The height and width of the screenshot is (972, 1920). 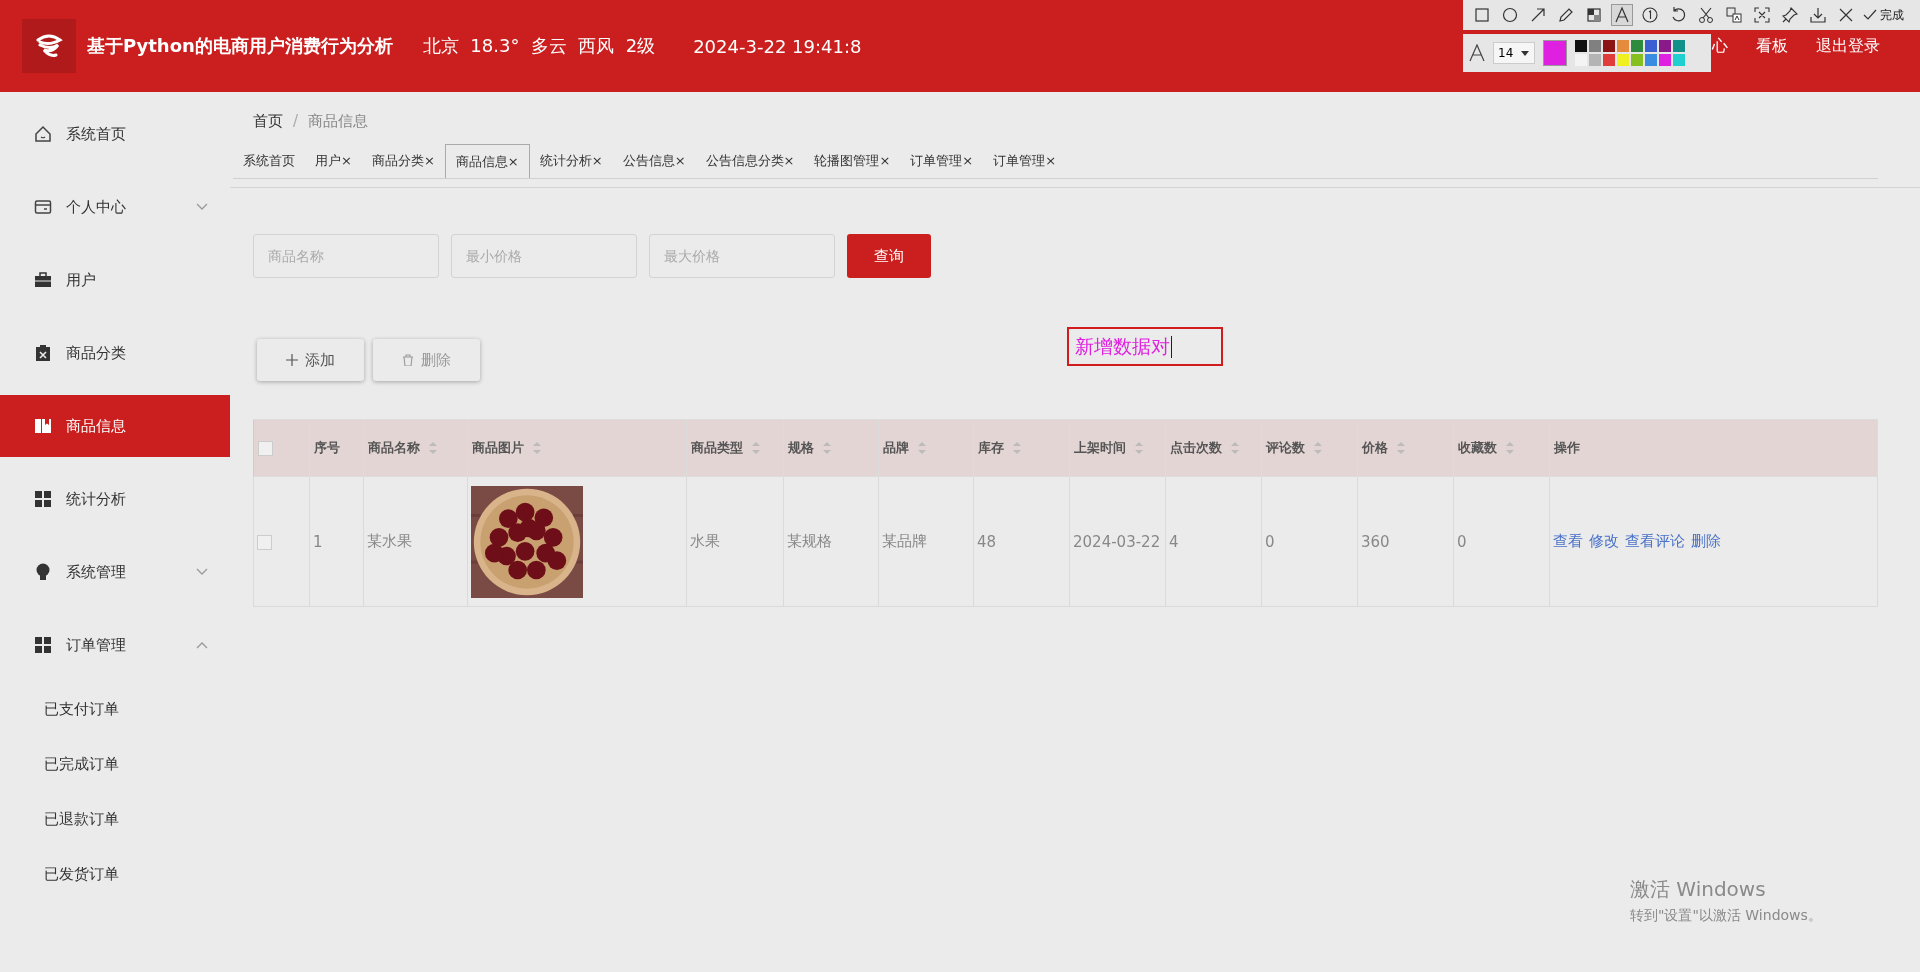 What do you see at coordinates (310, 360) in the screenshot?
I see `add-button: 添加` at bounding box center [310, 360].